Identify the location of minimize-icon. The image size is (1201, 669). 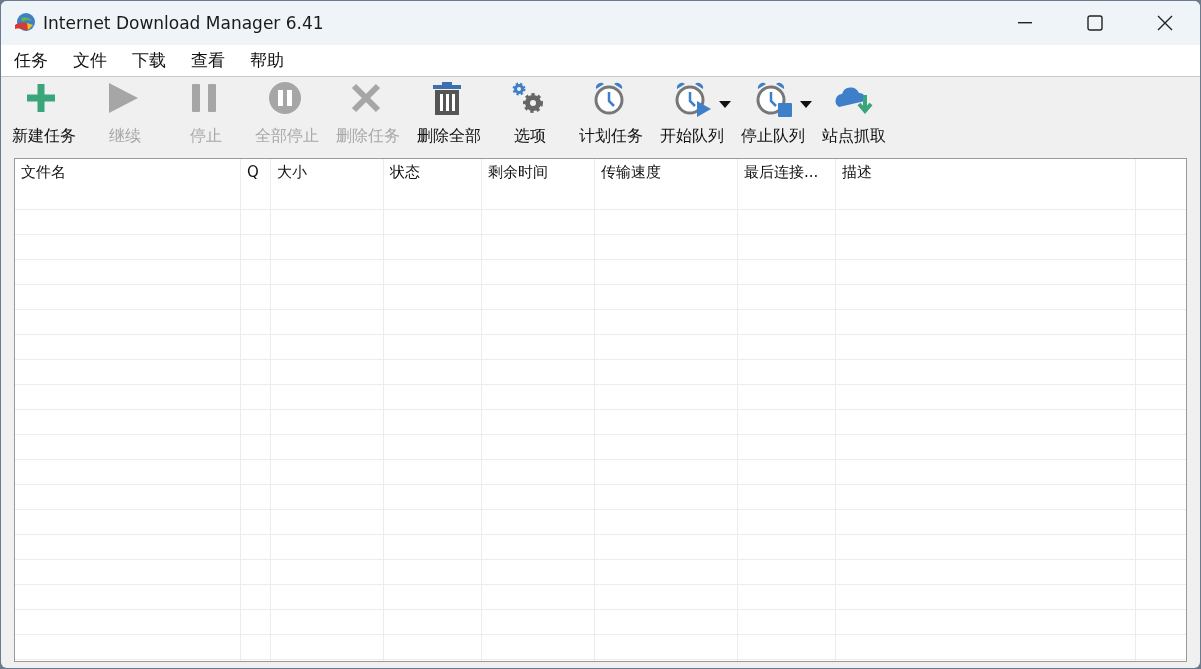
(1025, 23).